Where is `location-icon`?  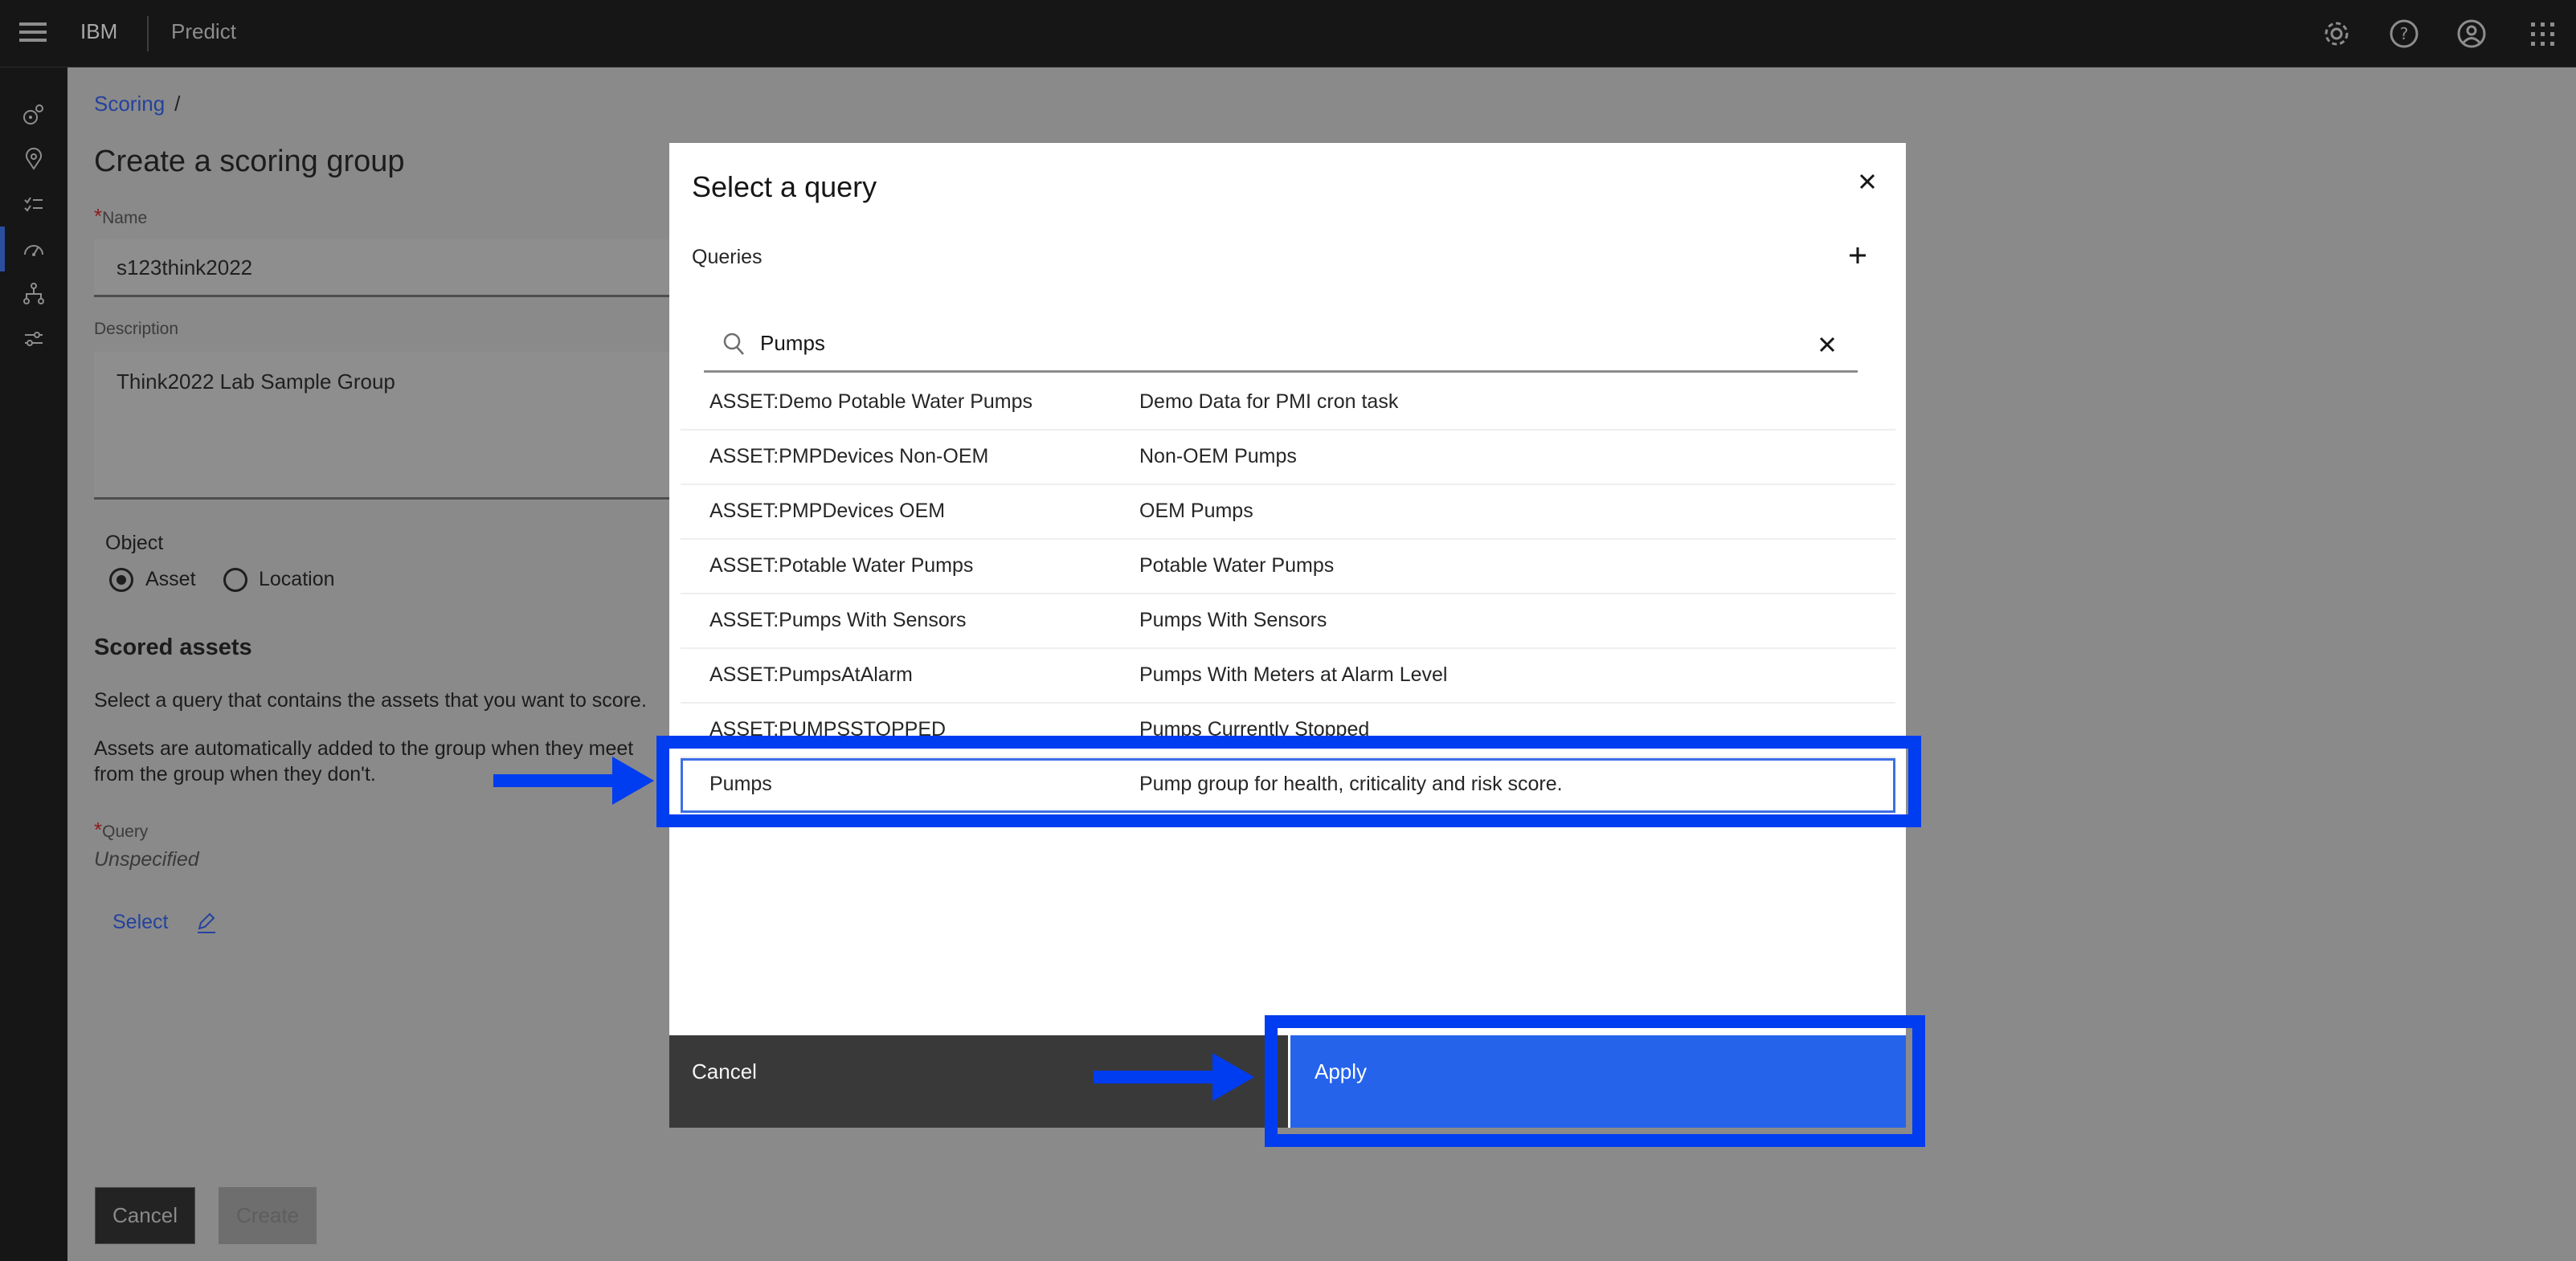
location-icon is located at coordinates (34, 159).